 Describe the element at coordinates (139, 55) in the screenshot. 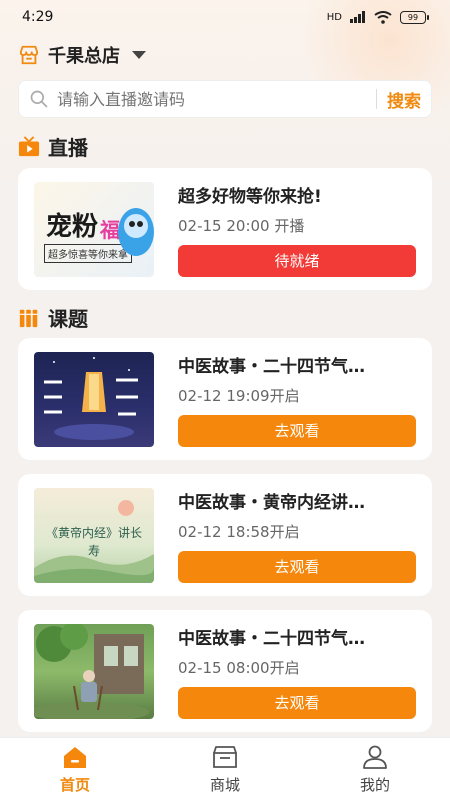

I see `chevron-down-icon` at that location.